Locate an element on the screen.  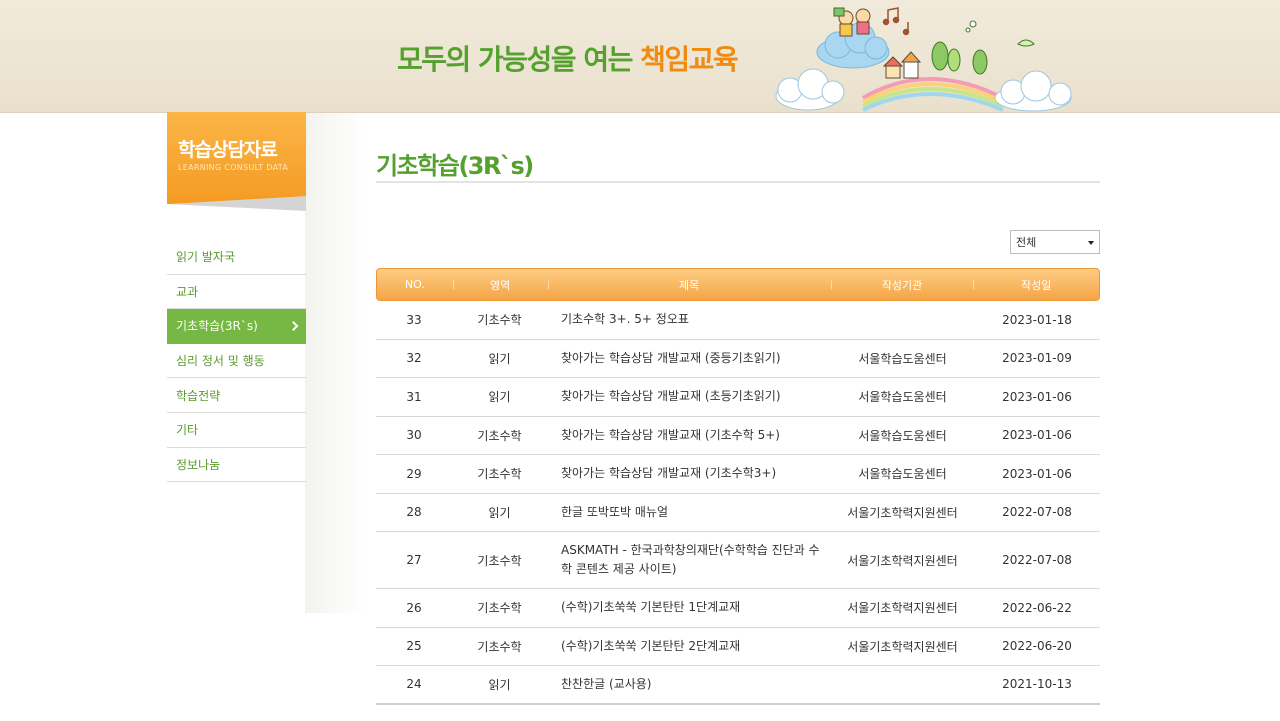
sidebar-item-label: 기초학습(3R`s) is located at coordinates (217, 326).